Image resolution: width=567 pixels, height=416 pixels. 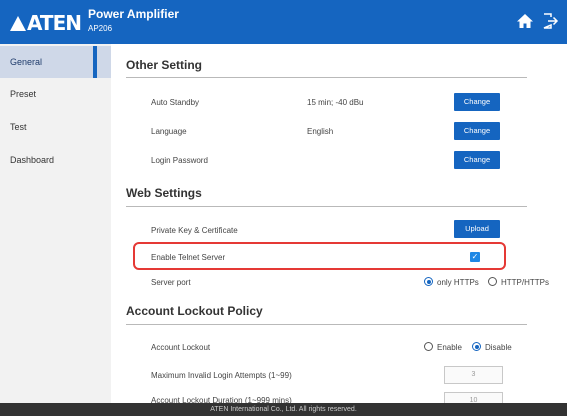 I want to click on upload-certificate-button: Upload, so click(x=477, y=229).